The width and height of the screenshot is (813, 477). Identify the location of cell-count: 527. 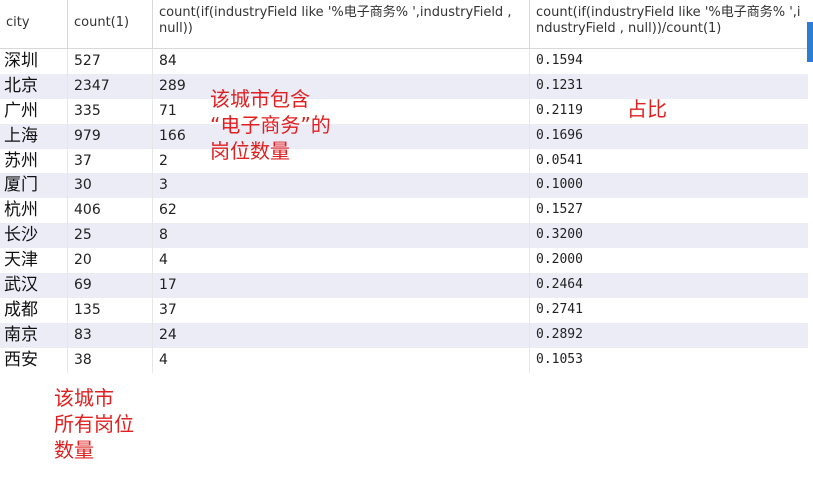
(110, 61).